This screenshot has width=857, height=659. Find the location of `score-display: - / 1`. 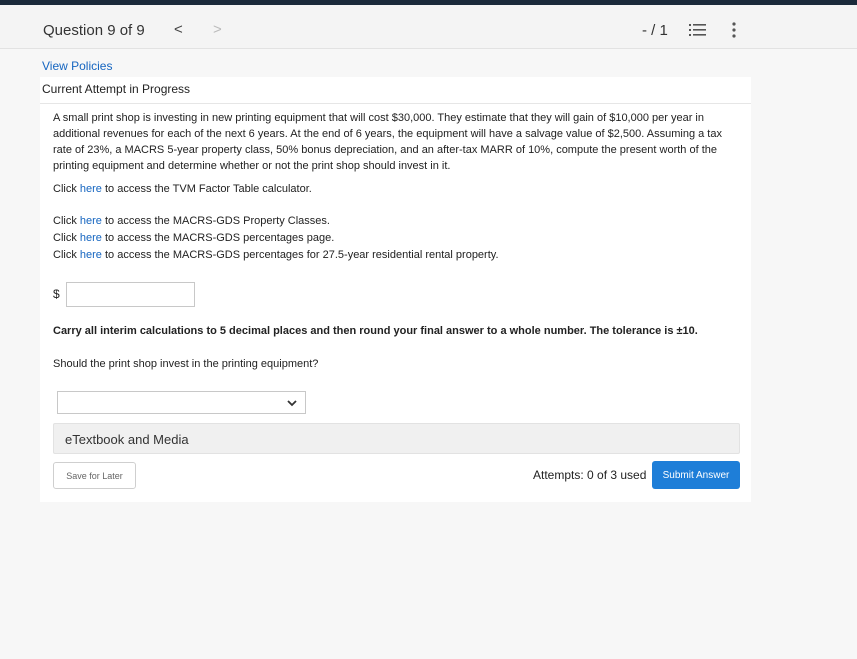

score-display: - / 1 is located at coordinates (655, 30).